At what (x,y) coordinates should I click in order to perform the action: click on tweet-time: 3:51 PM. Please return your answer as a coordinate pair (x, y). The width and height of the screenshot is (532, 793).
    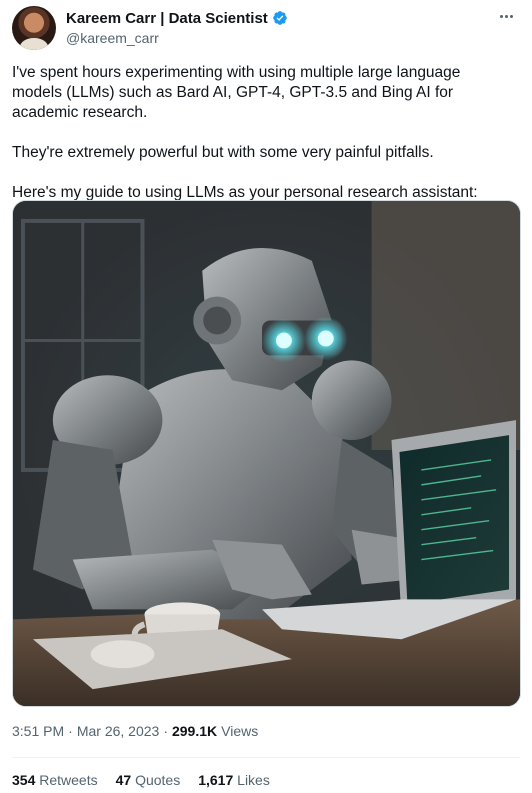
    Looking at the image, I should click on (38, 731).